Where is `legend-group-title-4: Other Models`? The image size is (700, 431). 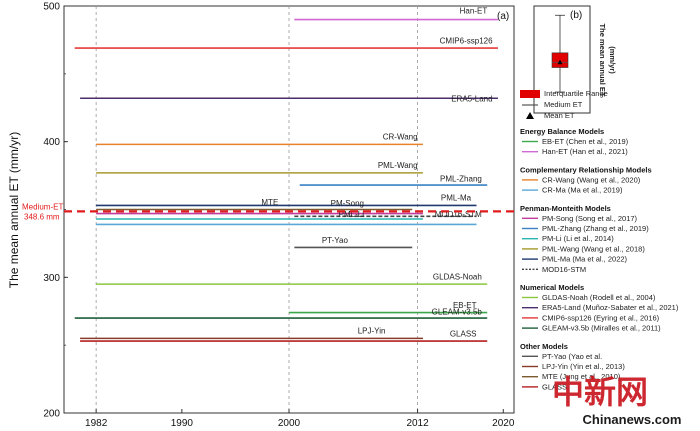
legend-group-title-4: Other Models is located at coordinates (544, 346).